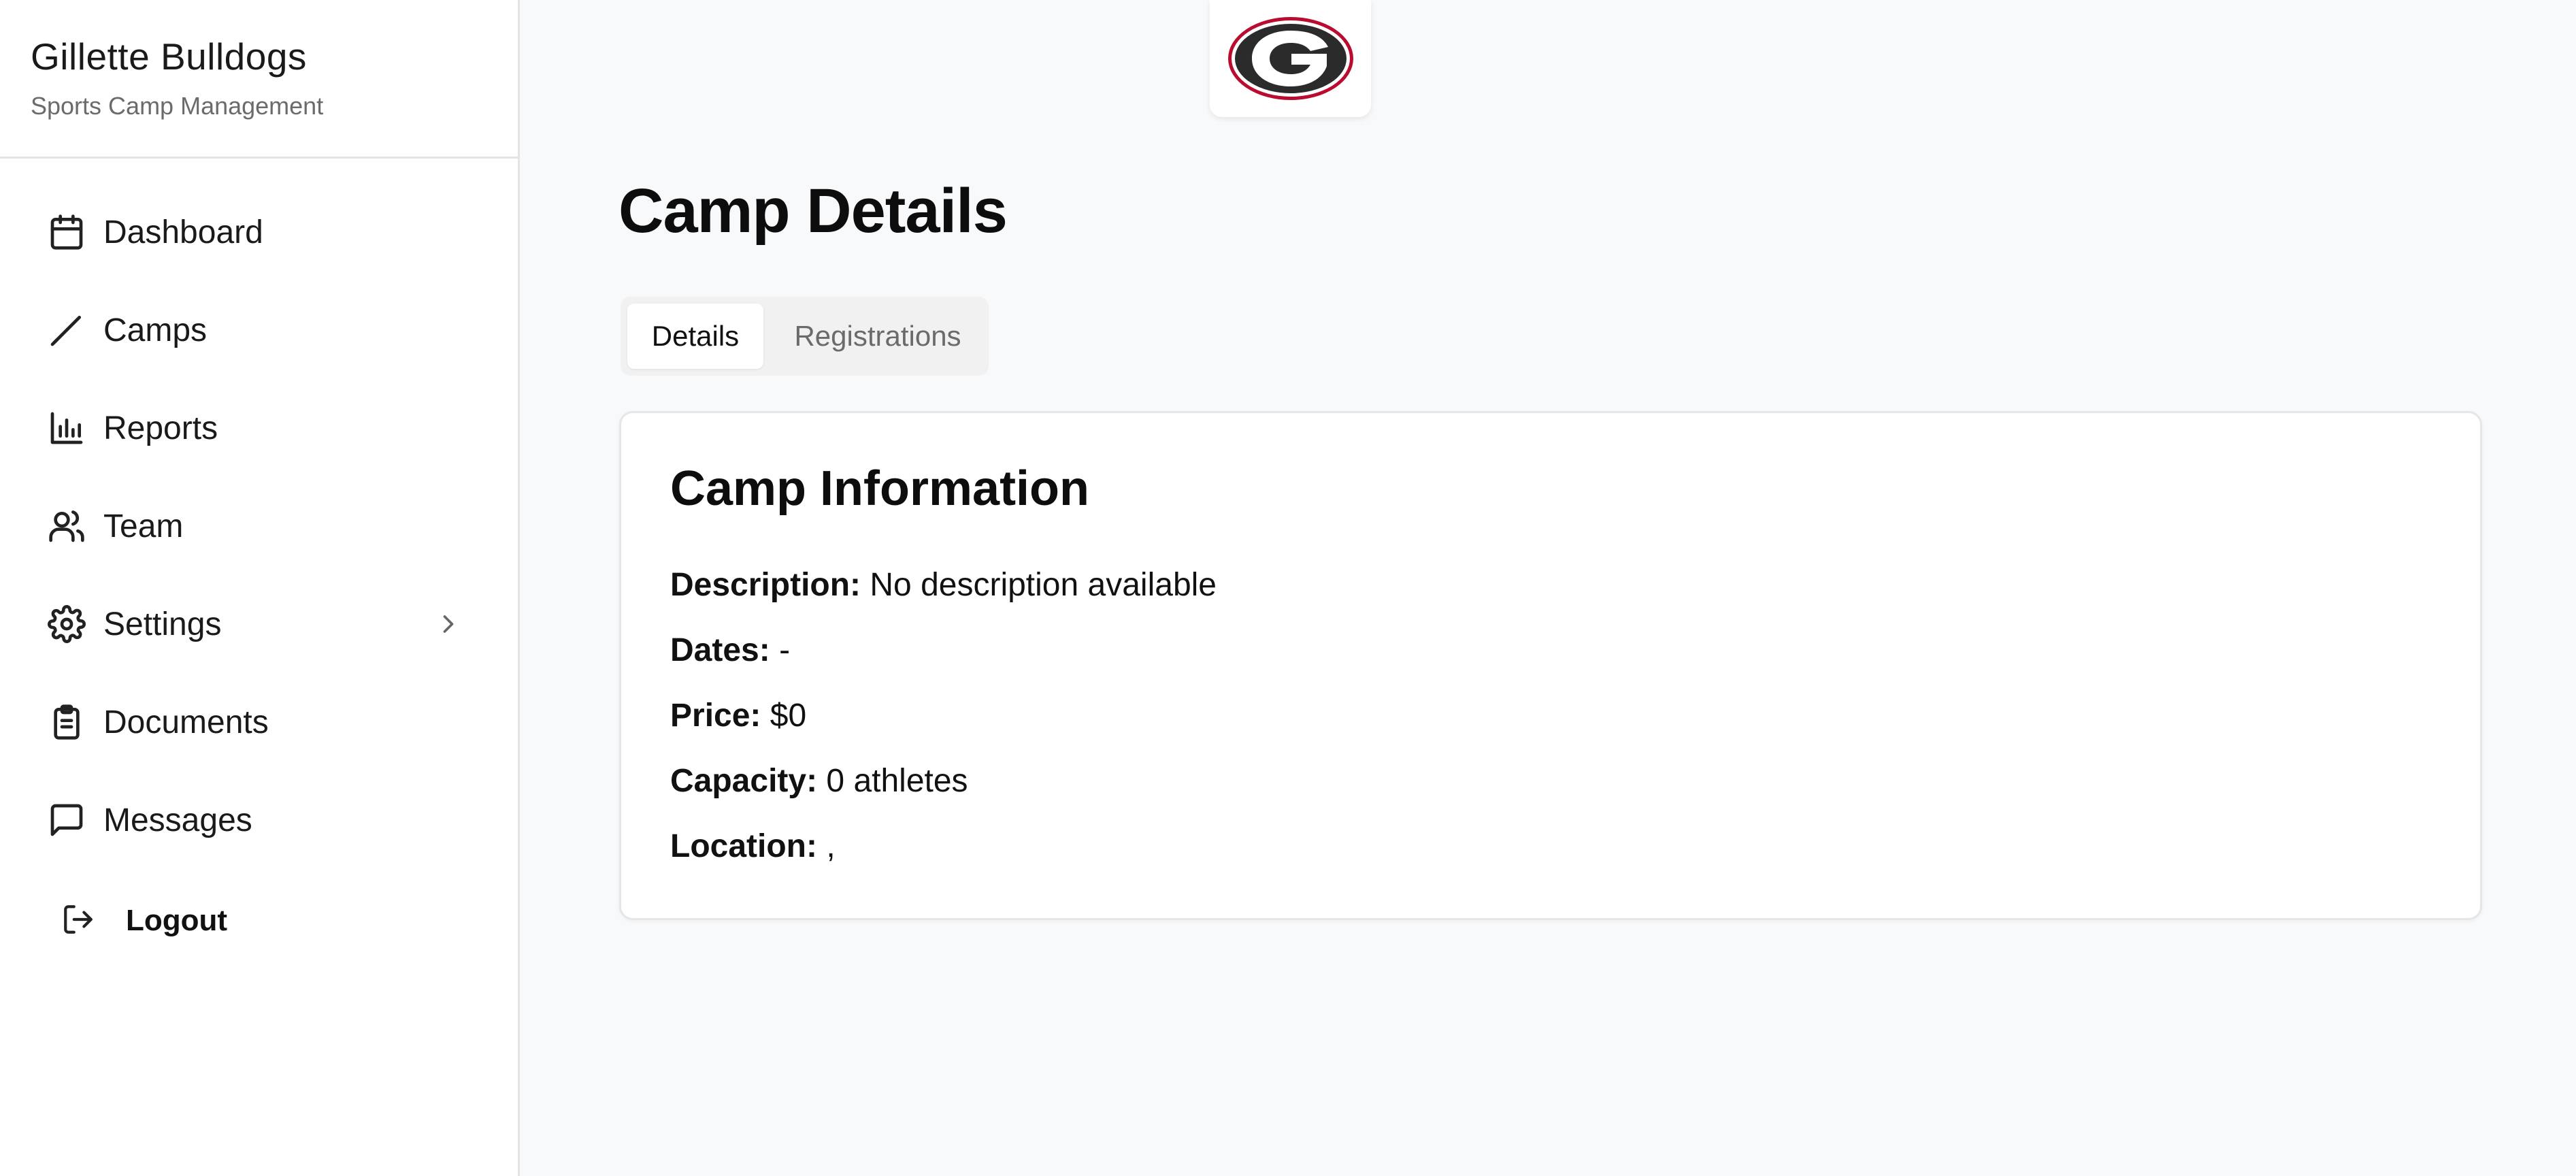 This screenshot has width=2576, height=1176. Describe the element at coordinates (695, 336) in the screenshot. I see `tab-details: Details` at that location.